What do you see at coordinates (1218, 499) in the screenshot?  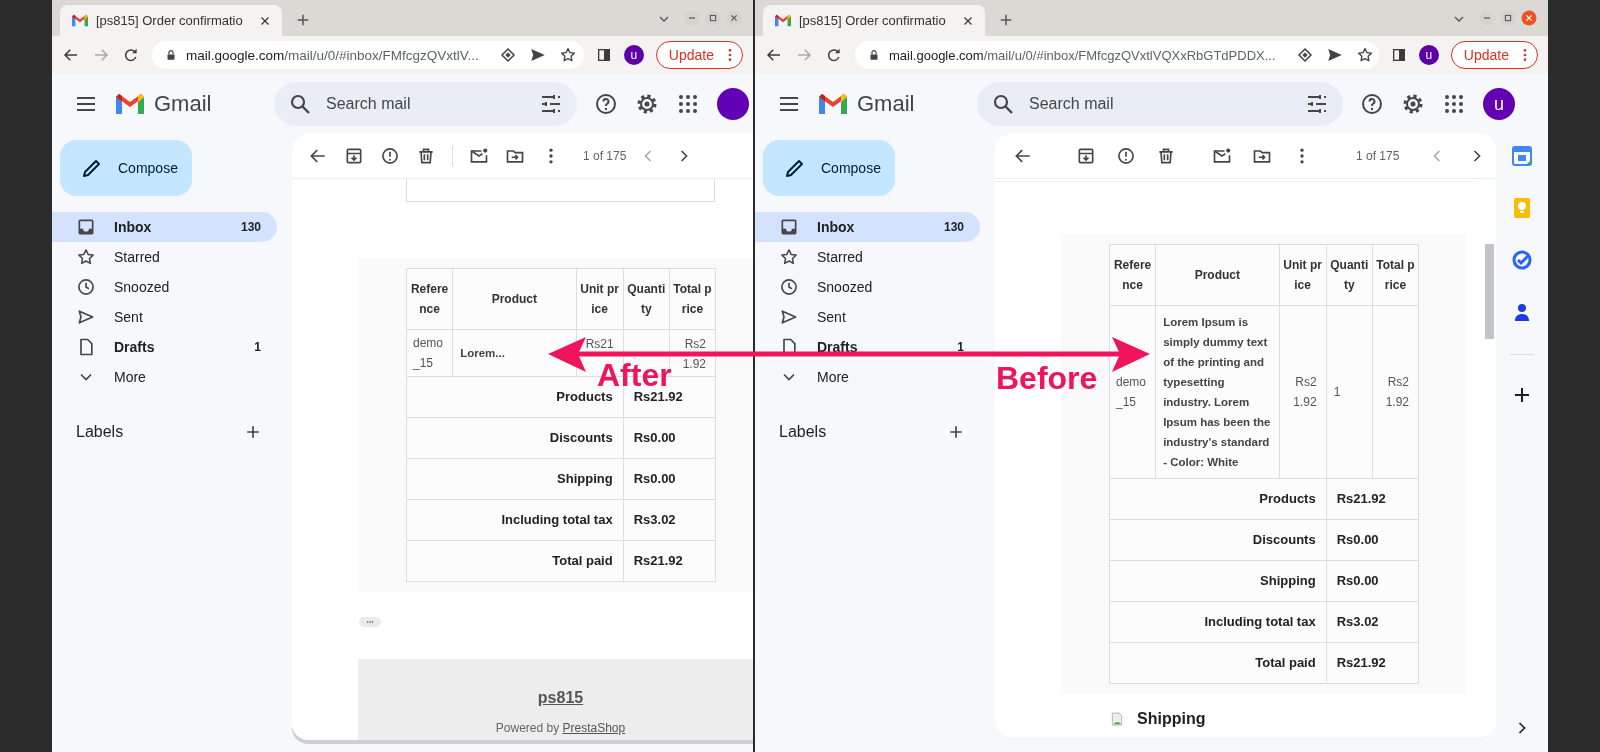 I see `total-label: Products` at bounding box center [1218, 499].